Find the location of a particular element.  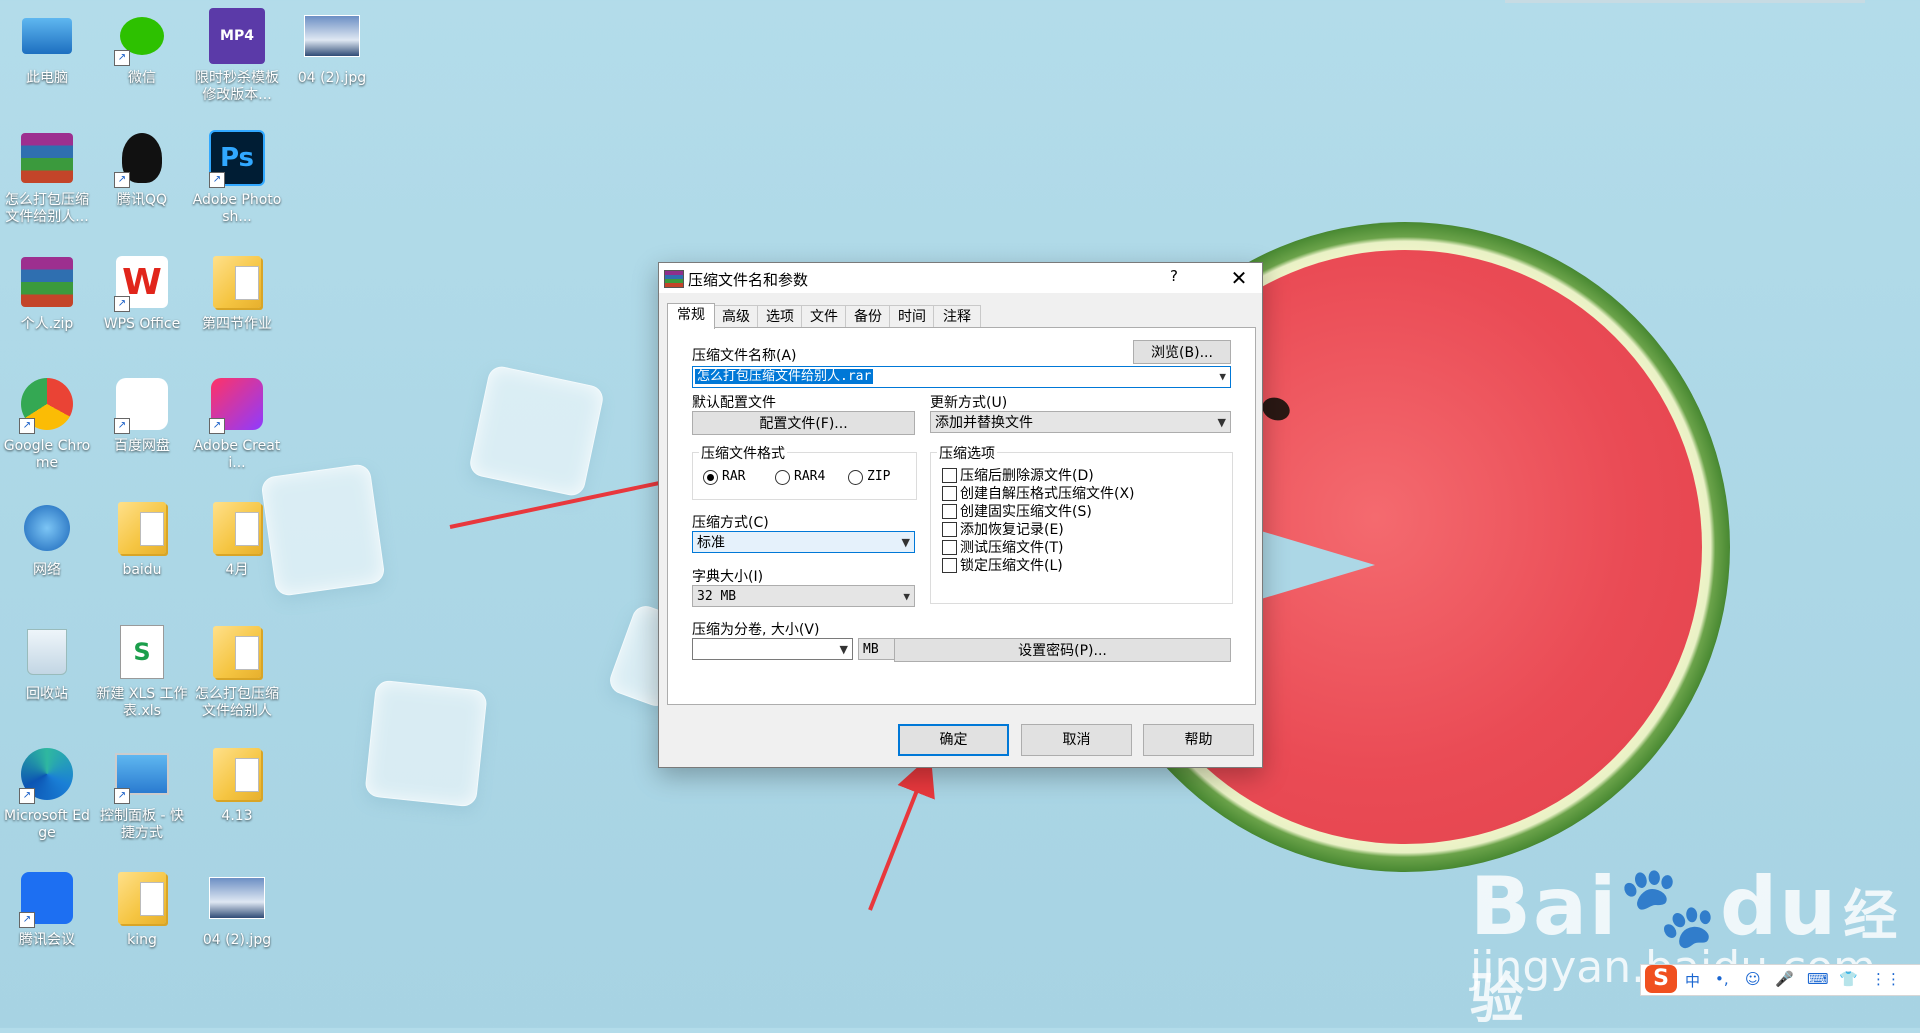

cancel-button: 取消 is located at coordinates (1076, 740).